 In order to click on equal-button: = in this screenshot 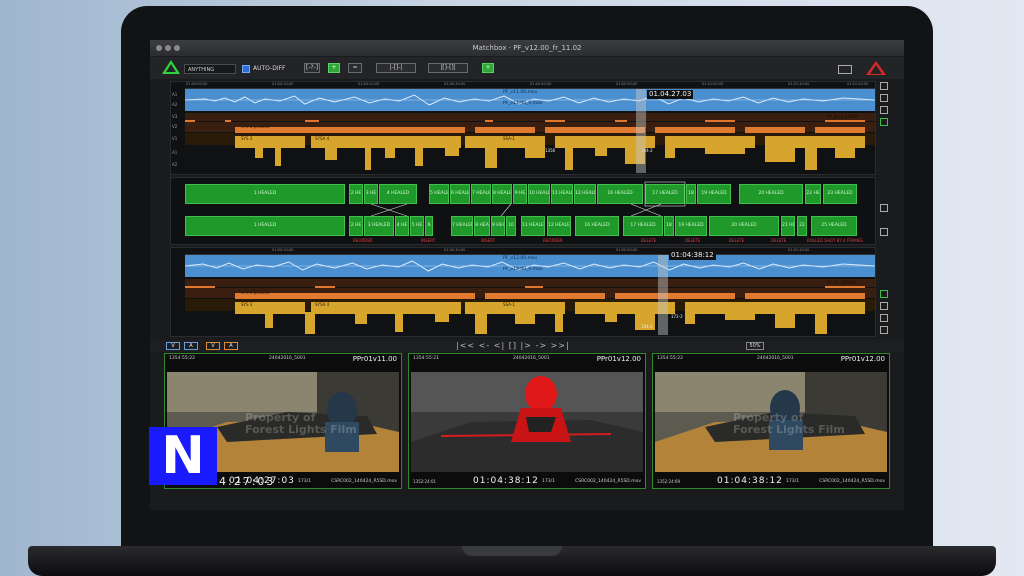, I will do `click(355, 68)`.